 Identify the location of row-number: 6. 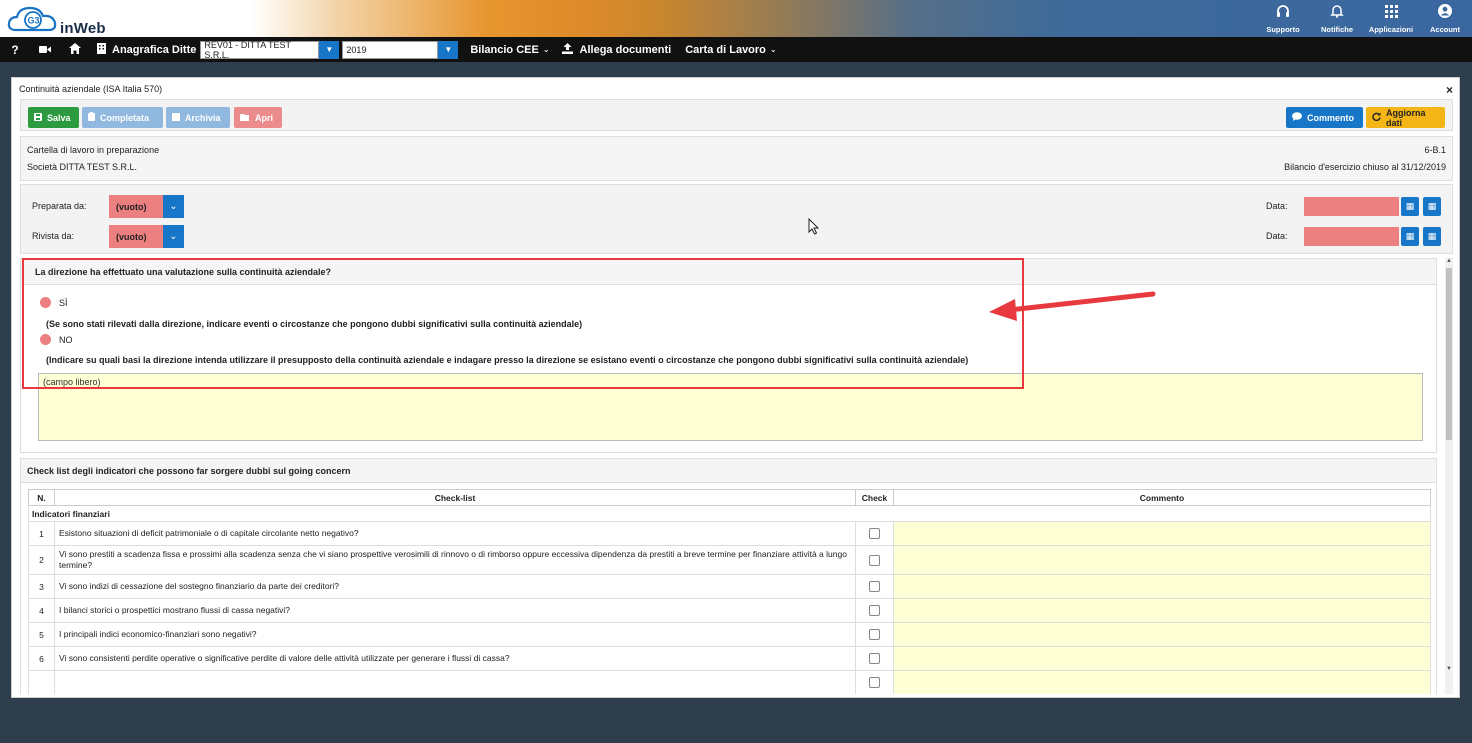
(41, 658).